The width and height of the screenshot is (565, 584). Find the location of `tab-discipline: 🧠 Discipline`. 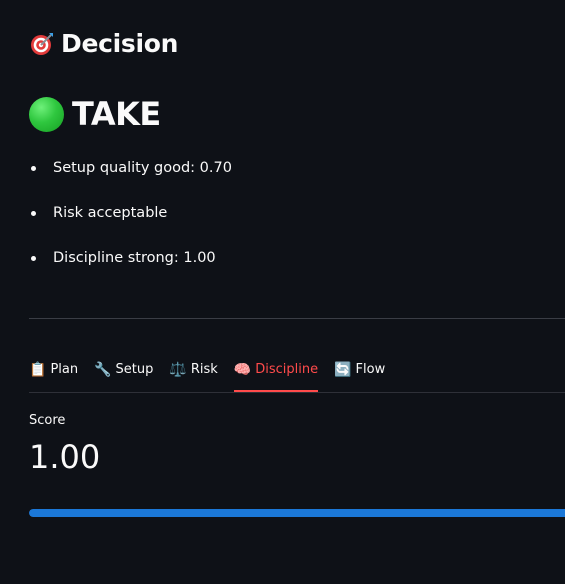

tab-discipline: 🧠 Discipline is located at coordinates (276, 374).